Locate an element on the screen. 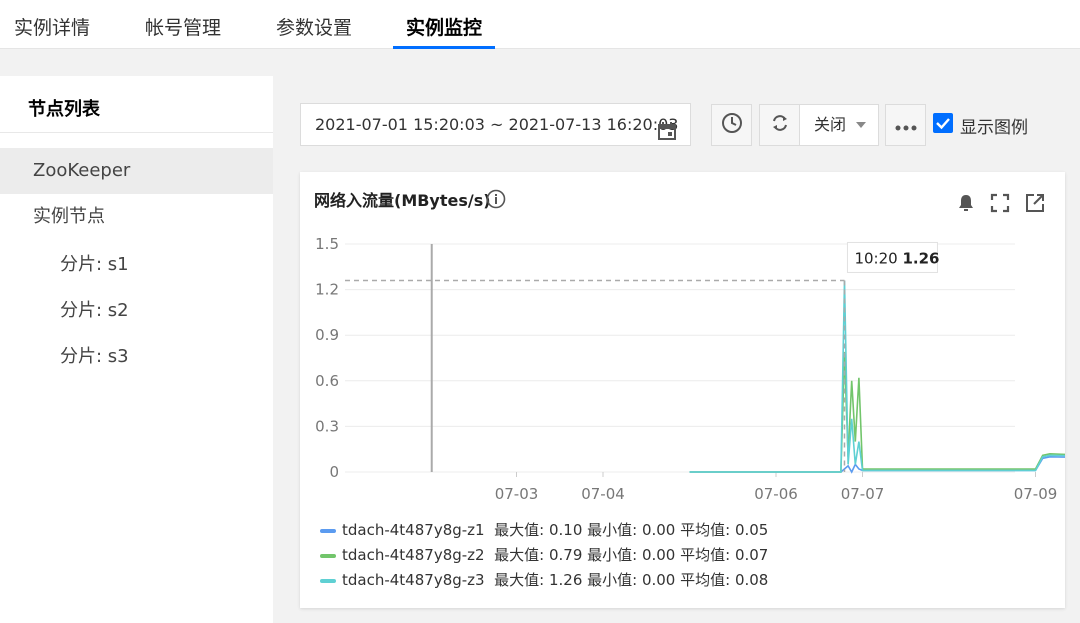 This screenshot has width=1080, height=623. x-tick-label: 07-09 is located at coordinates (1036, 494).